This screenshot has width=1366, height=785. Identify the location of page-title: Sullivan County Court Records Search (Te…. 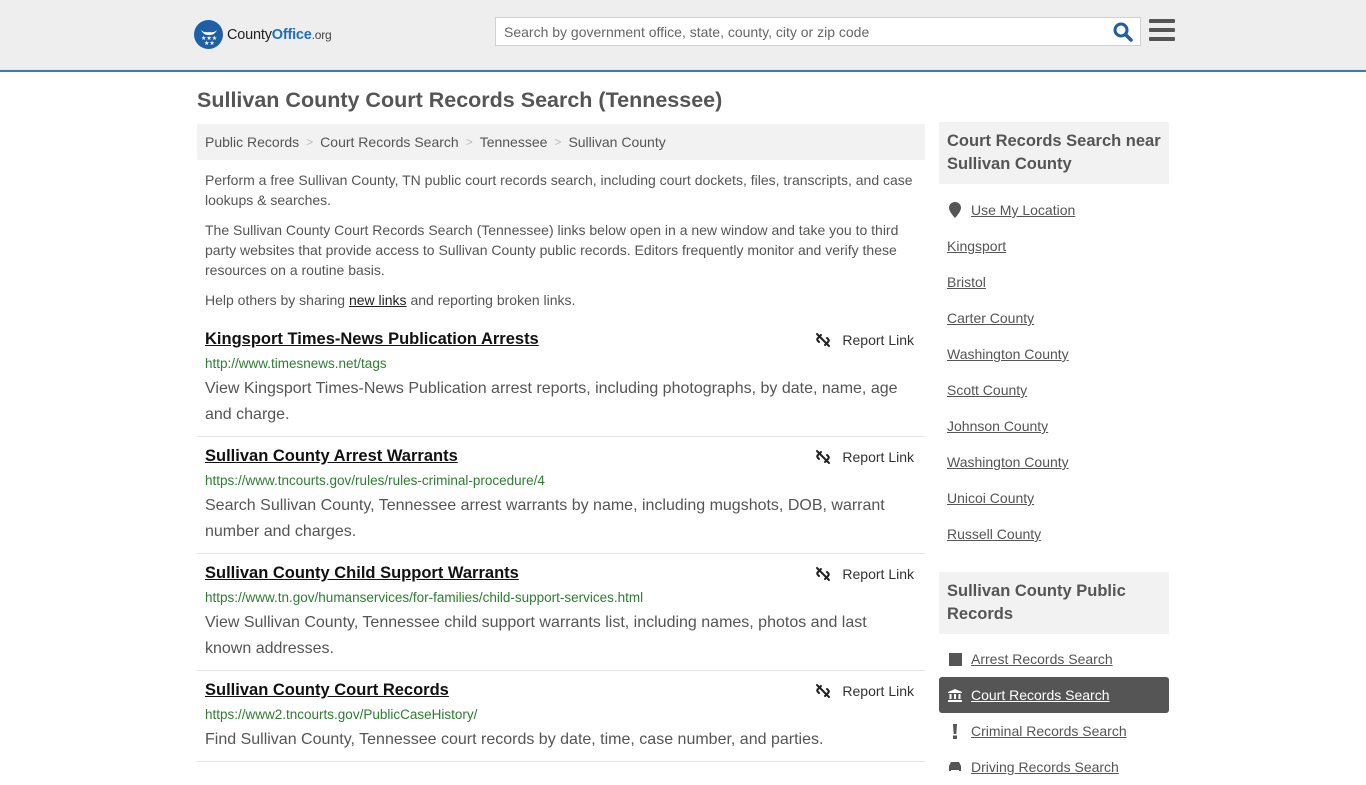
(460, 100).